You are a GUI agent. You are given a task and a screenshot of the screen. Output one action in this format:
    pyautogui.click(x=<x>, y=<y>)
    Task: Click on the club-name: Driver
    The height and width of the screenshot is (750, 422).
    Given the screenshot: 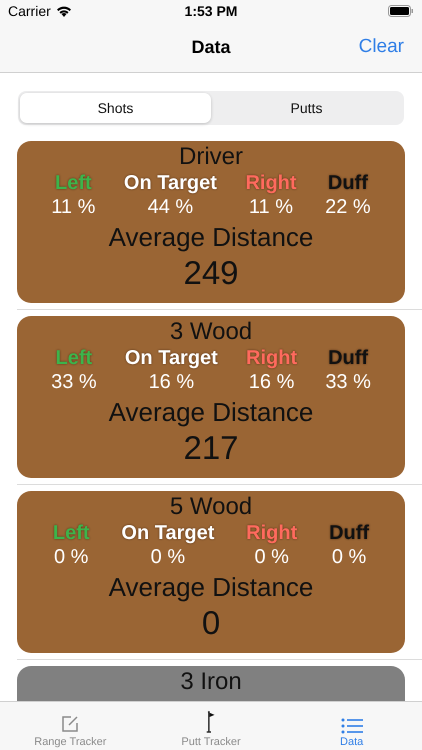 What is the action you would take?
    pyautogui.click(x=211, y=157)
    